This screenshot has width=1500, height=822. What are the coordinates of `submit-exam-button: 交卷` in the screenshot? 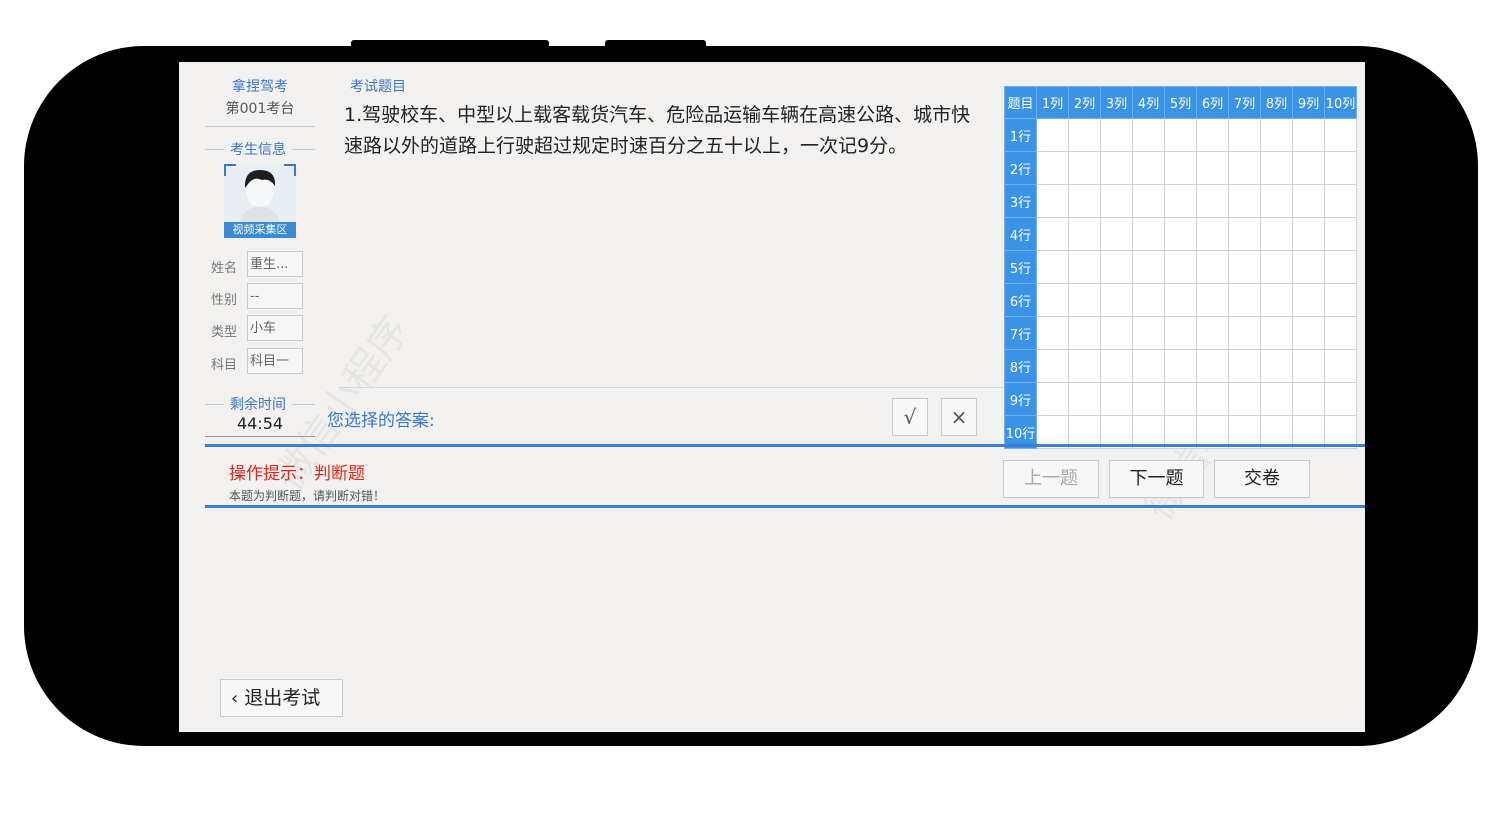 It's located at (1262, 479).